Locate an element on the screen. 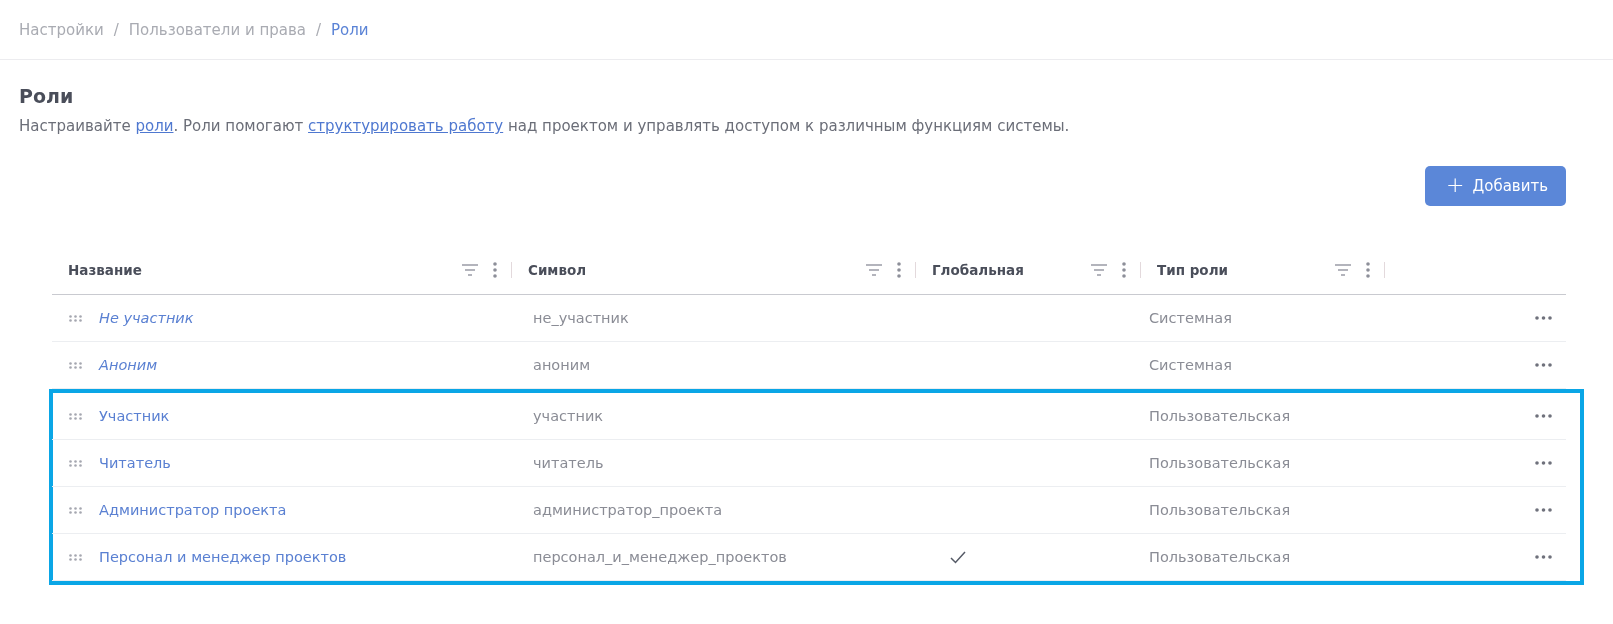  role-name-link: Персонал и менеджер проектов is located at coordinates (223, 557).